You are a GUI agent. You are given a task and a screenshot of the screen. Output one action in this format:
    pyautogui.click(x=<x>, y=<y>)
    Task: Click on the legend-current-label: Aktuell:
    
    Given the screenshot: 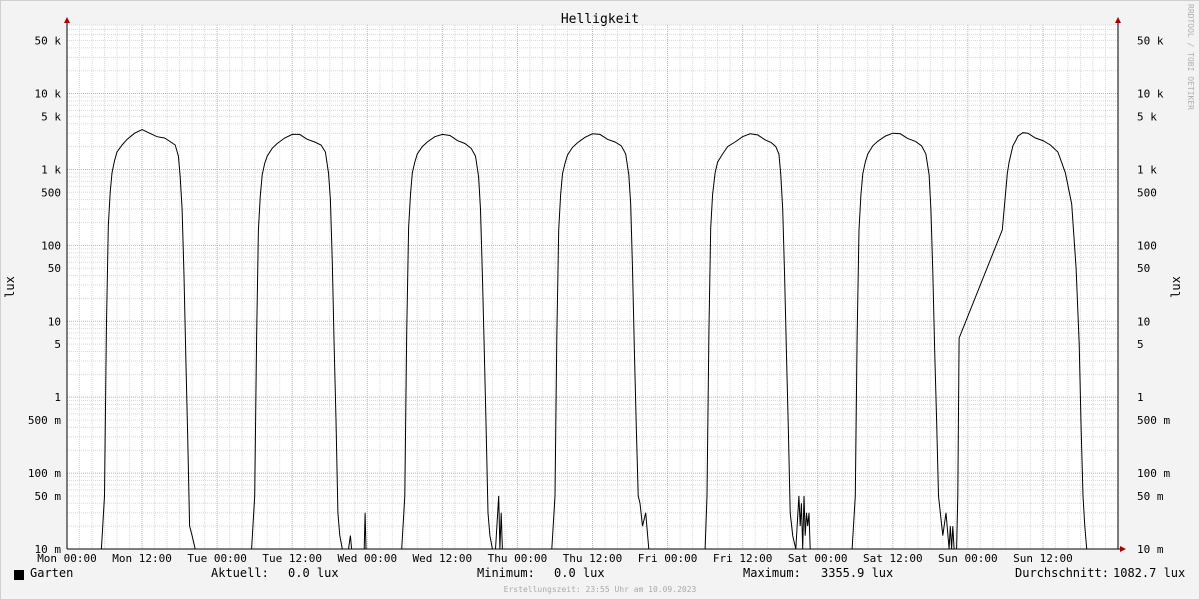 What is the action you would take?
    pyautogui.click(x=240, y=573)
    